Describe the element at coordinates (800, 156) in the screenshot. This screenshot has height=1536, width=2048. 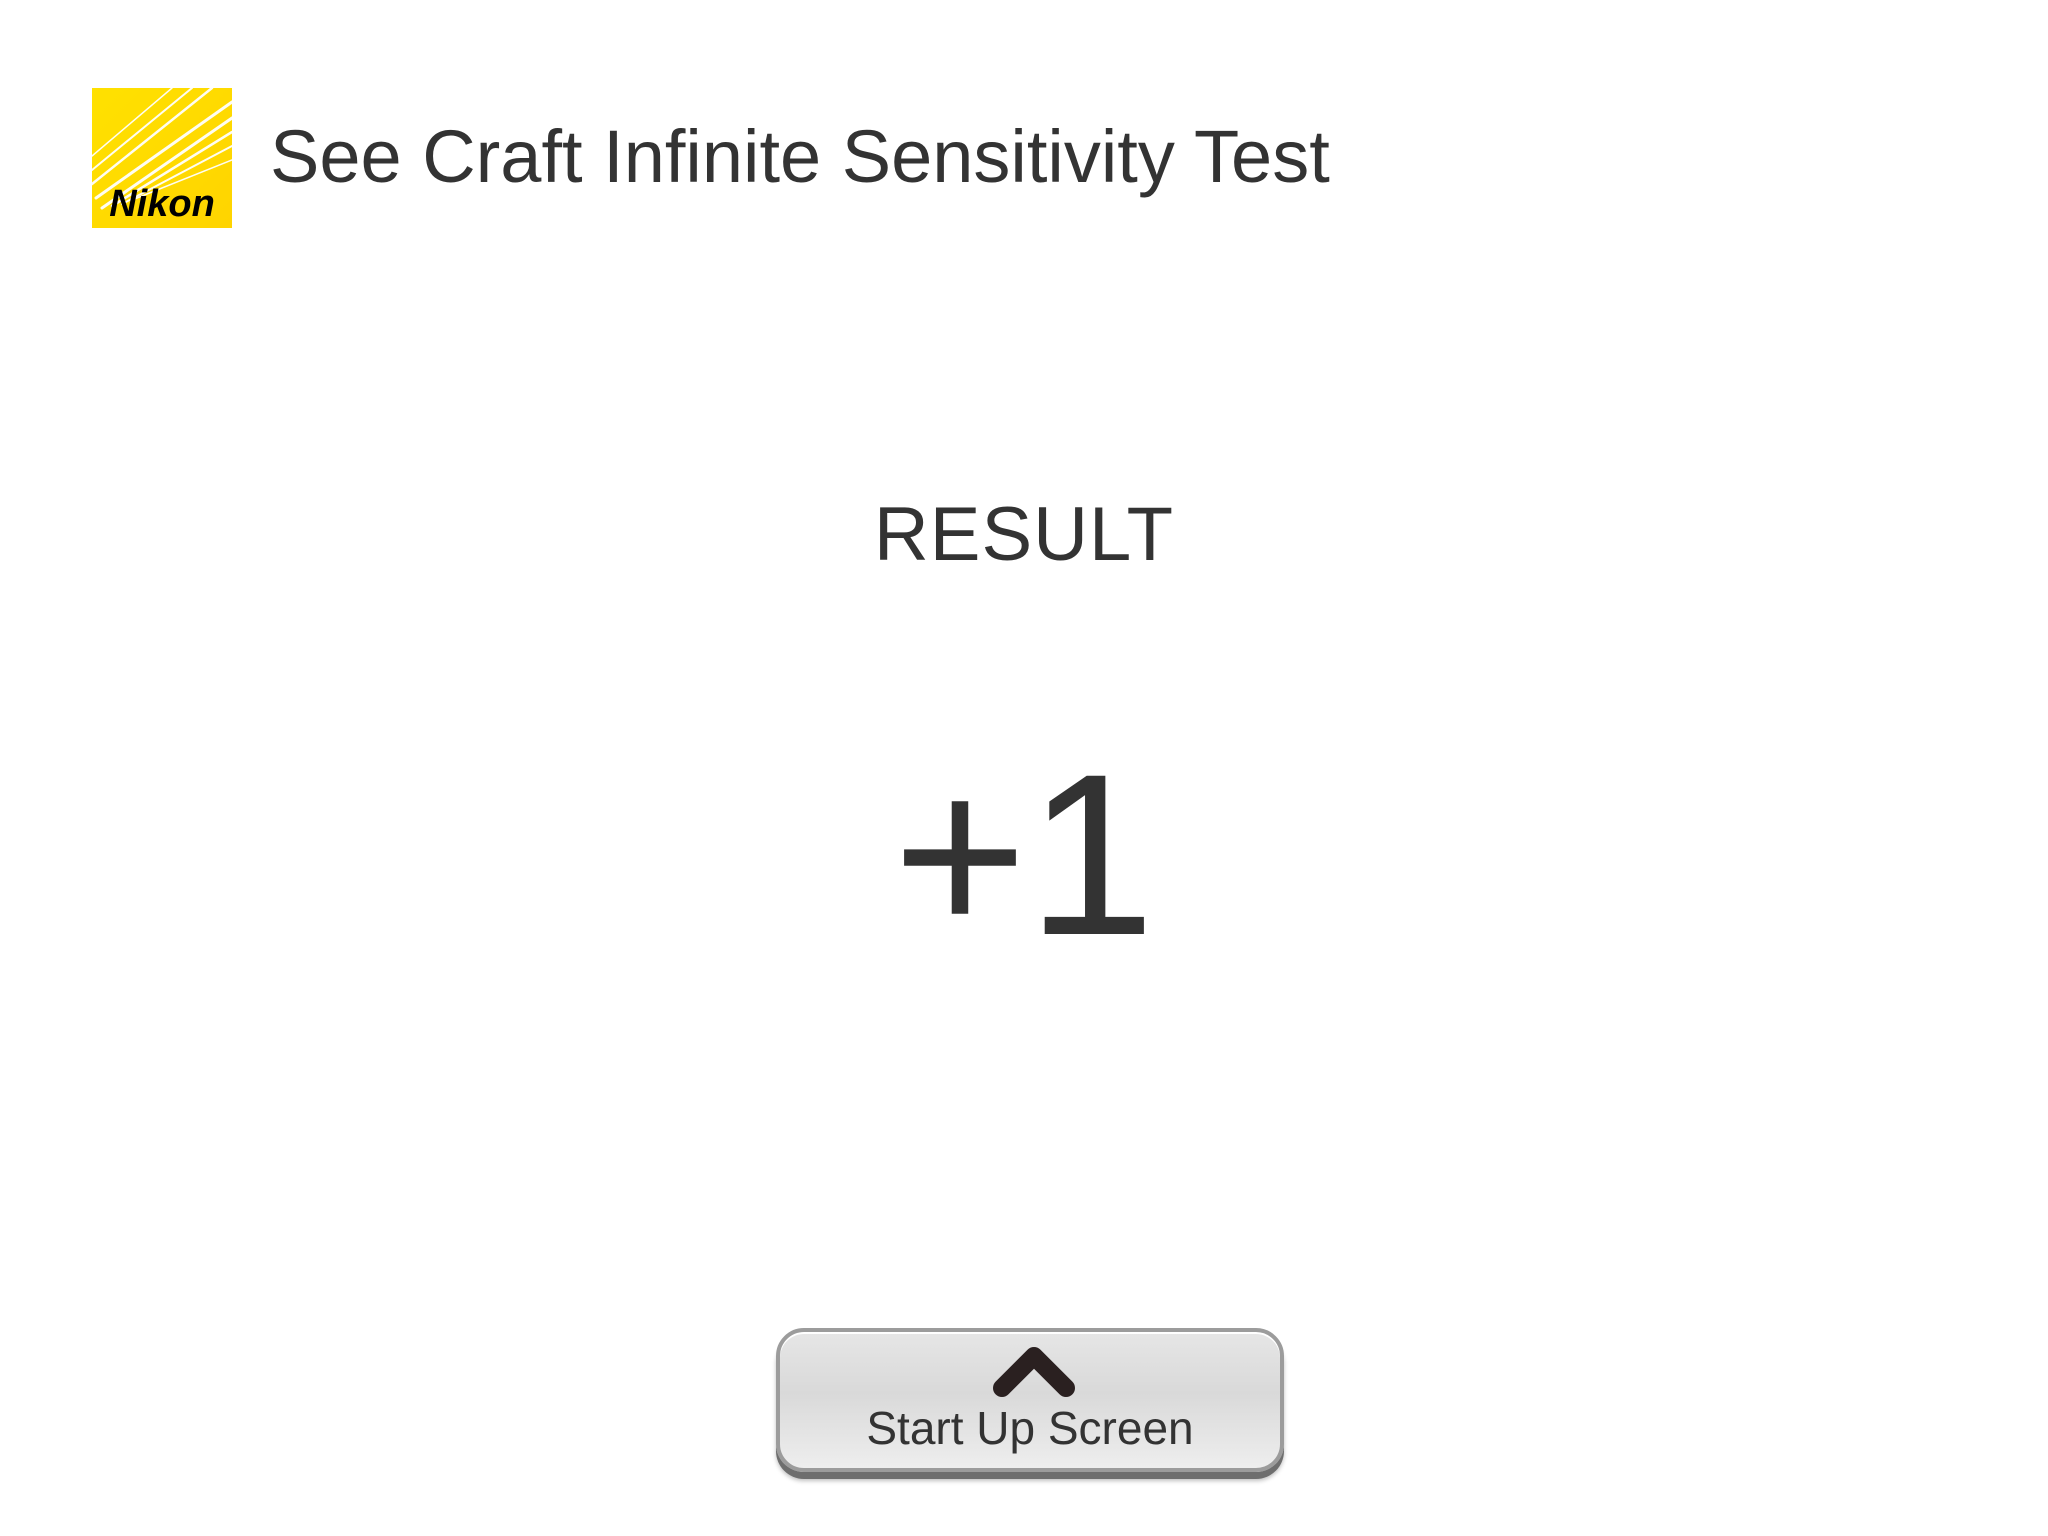
I see `app-title: See Craft Infinite Sensitivity Test` at that location.